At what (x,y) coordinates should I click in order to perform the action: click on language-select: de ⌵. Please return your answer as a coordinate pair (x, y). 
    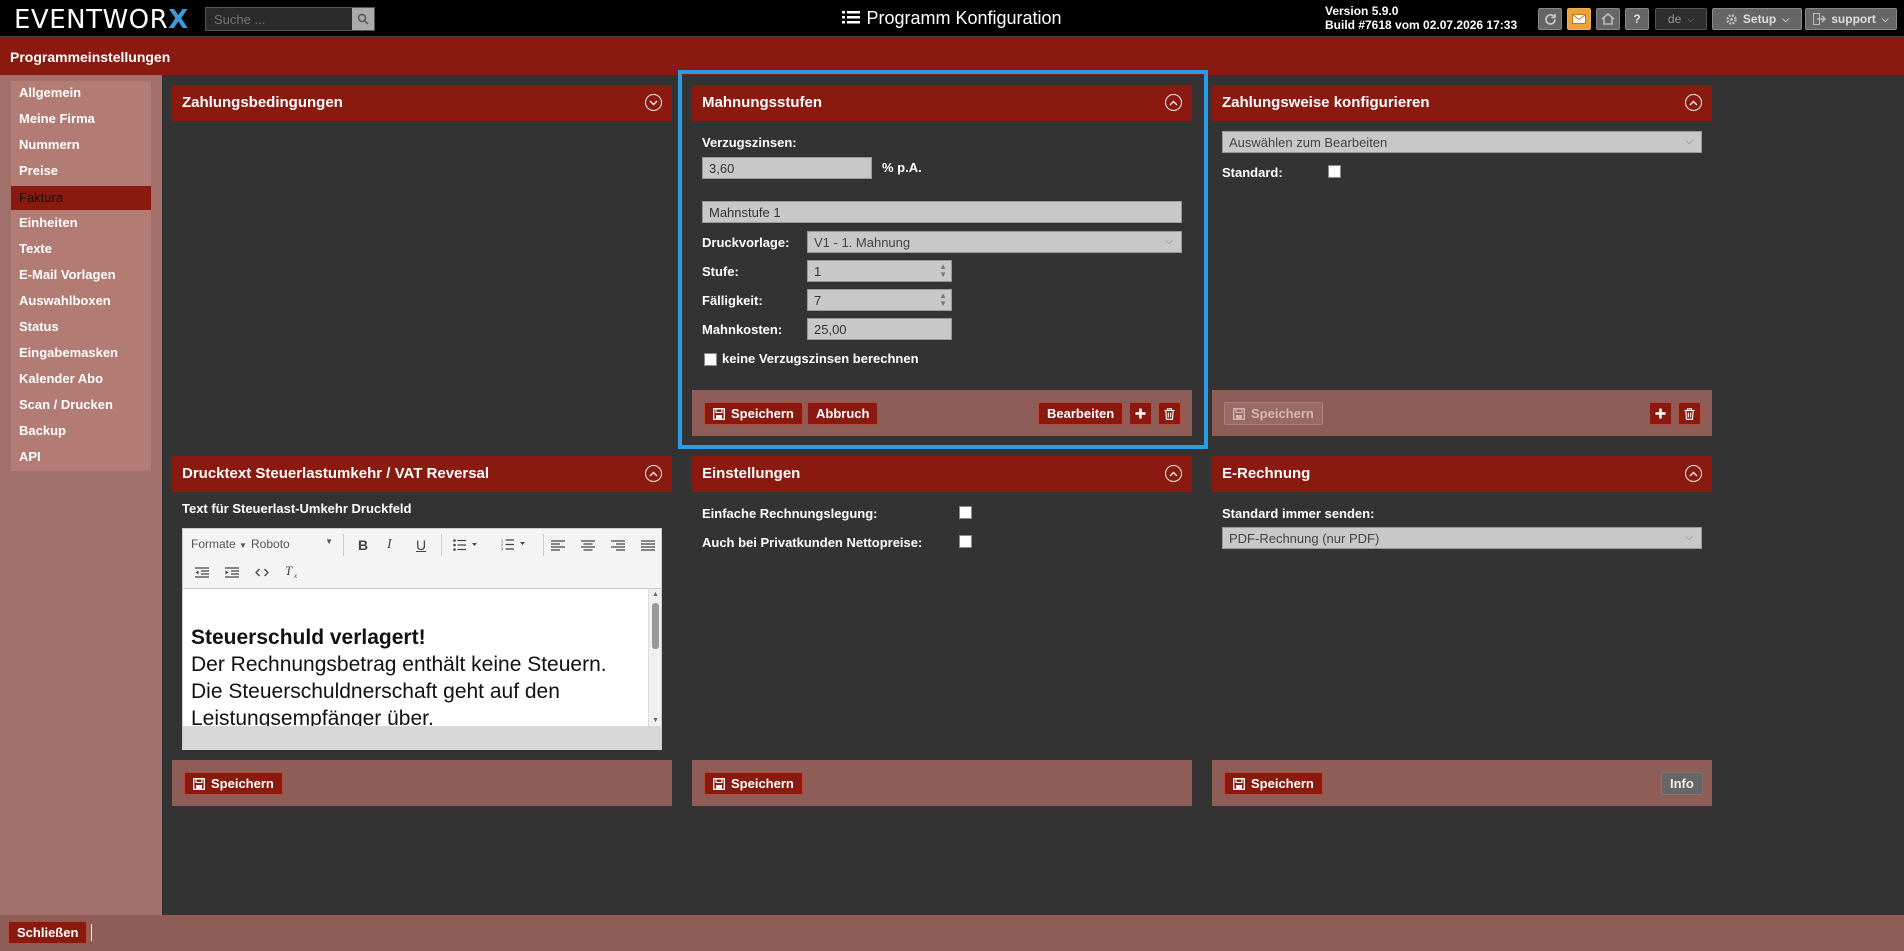
    Looking at the image, I should click on (1681, 19).